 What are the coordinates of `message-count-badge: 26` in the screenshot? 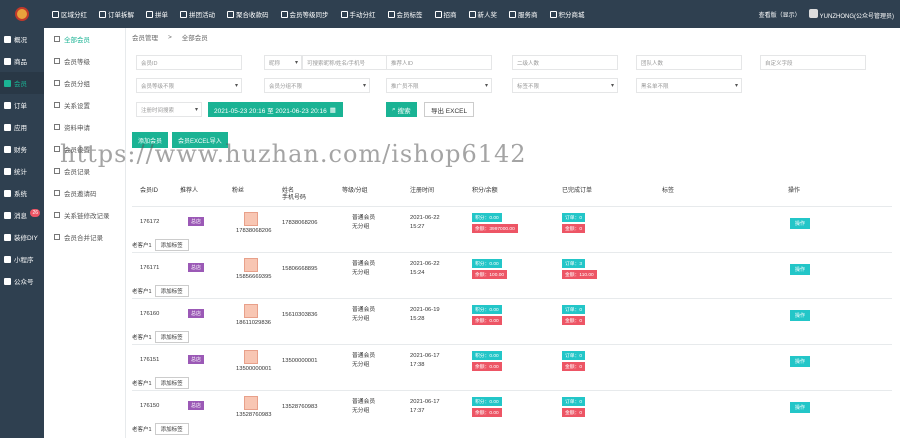 It's located at (35, 213).